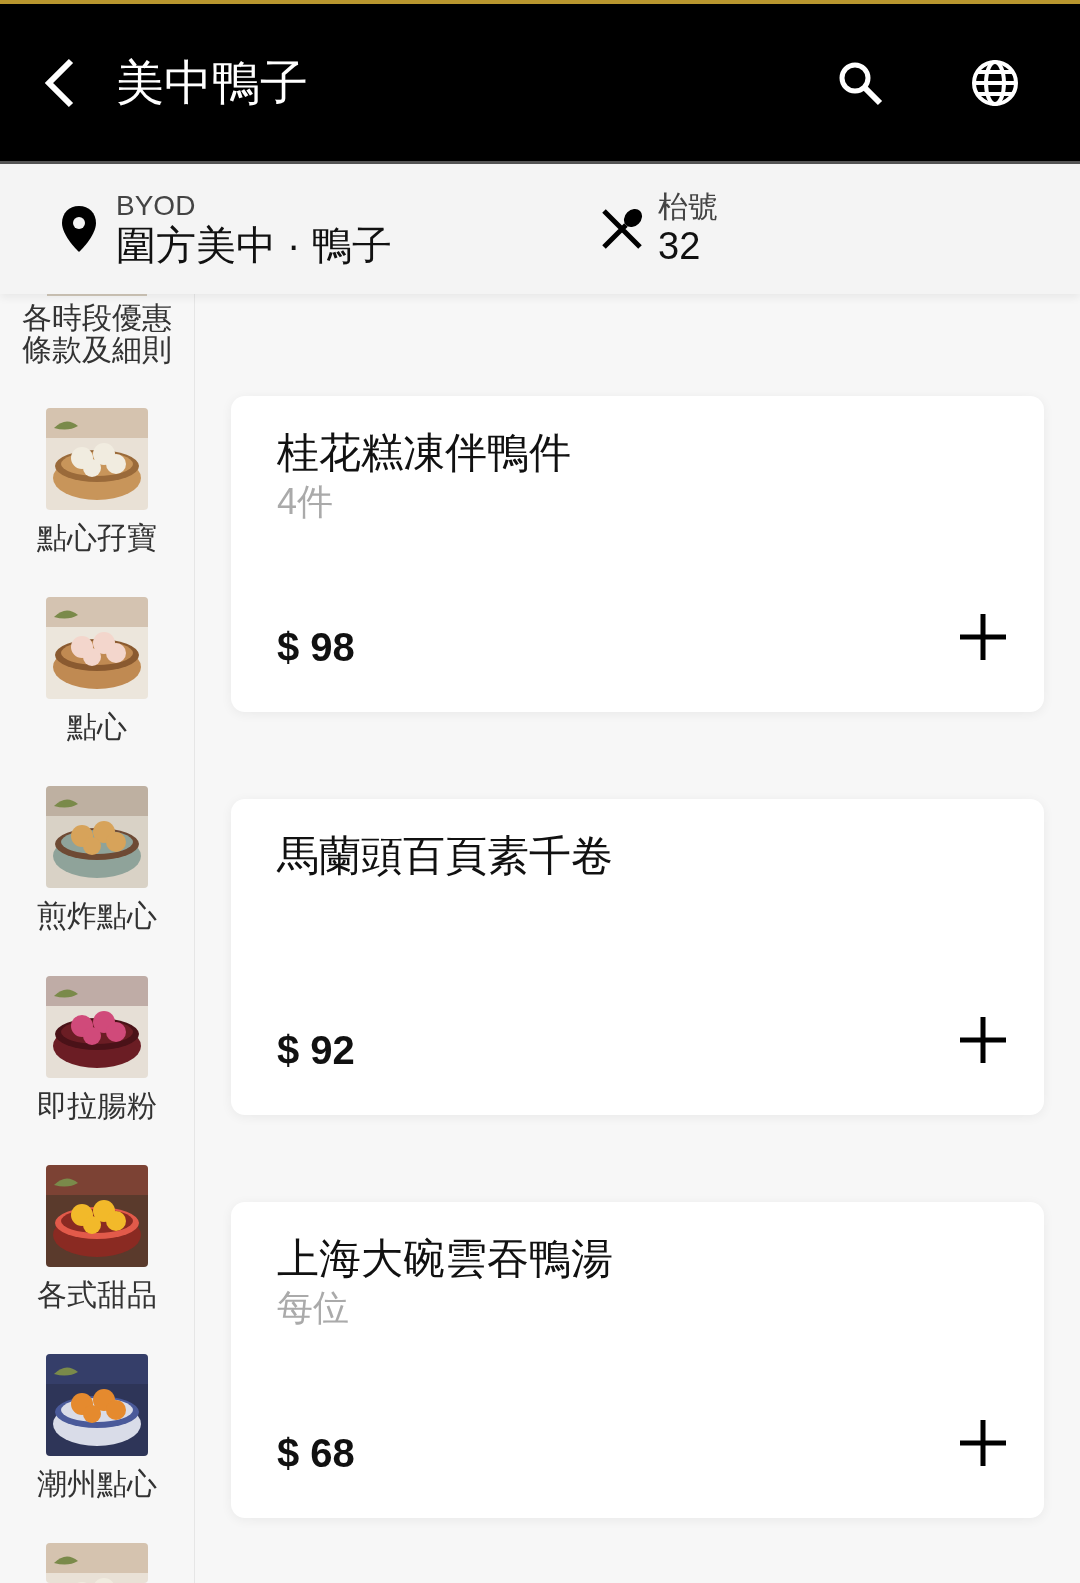 The image size is (1080, 1583). Describe the element at coordinates (97, 1484) in the screenshot. I see `category-label: 潮州點心` at that location.